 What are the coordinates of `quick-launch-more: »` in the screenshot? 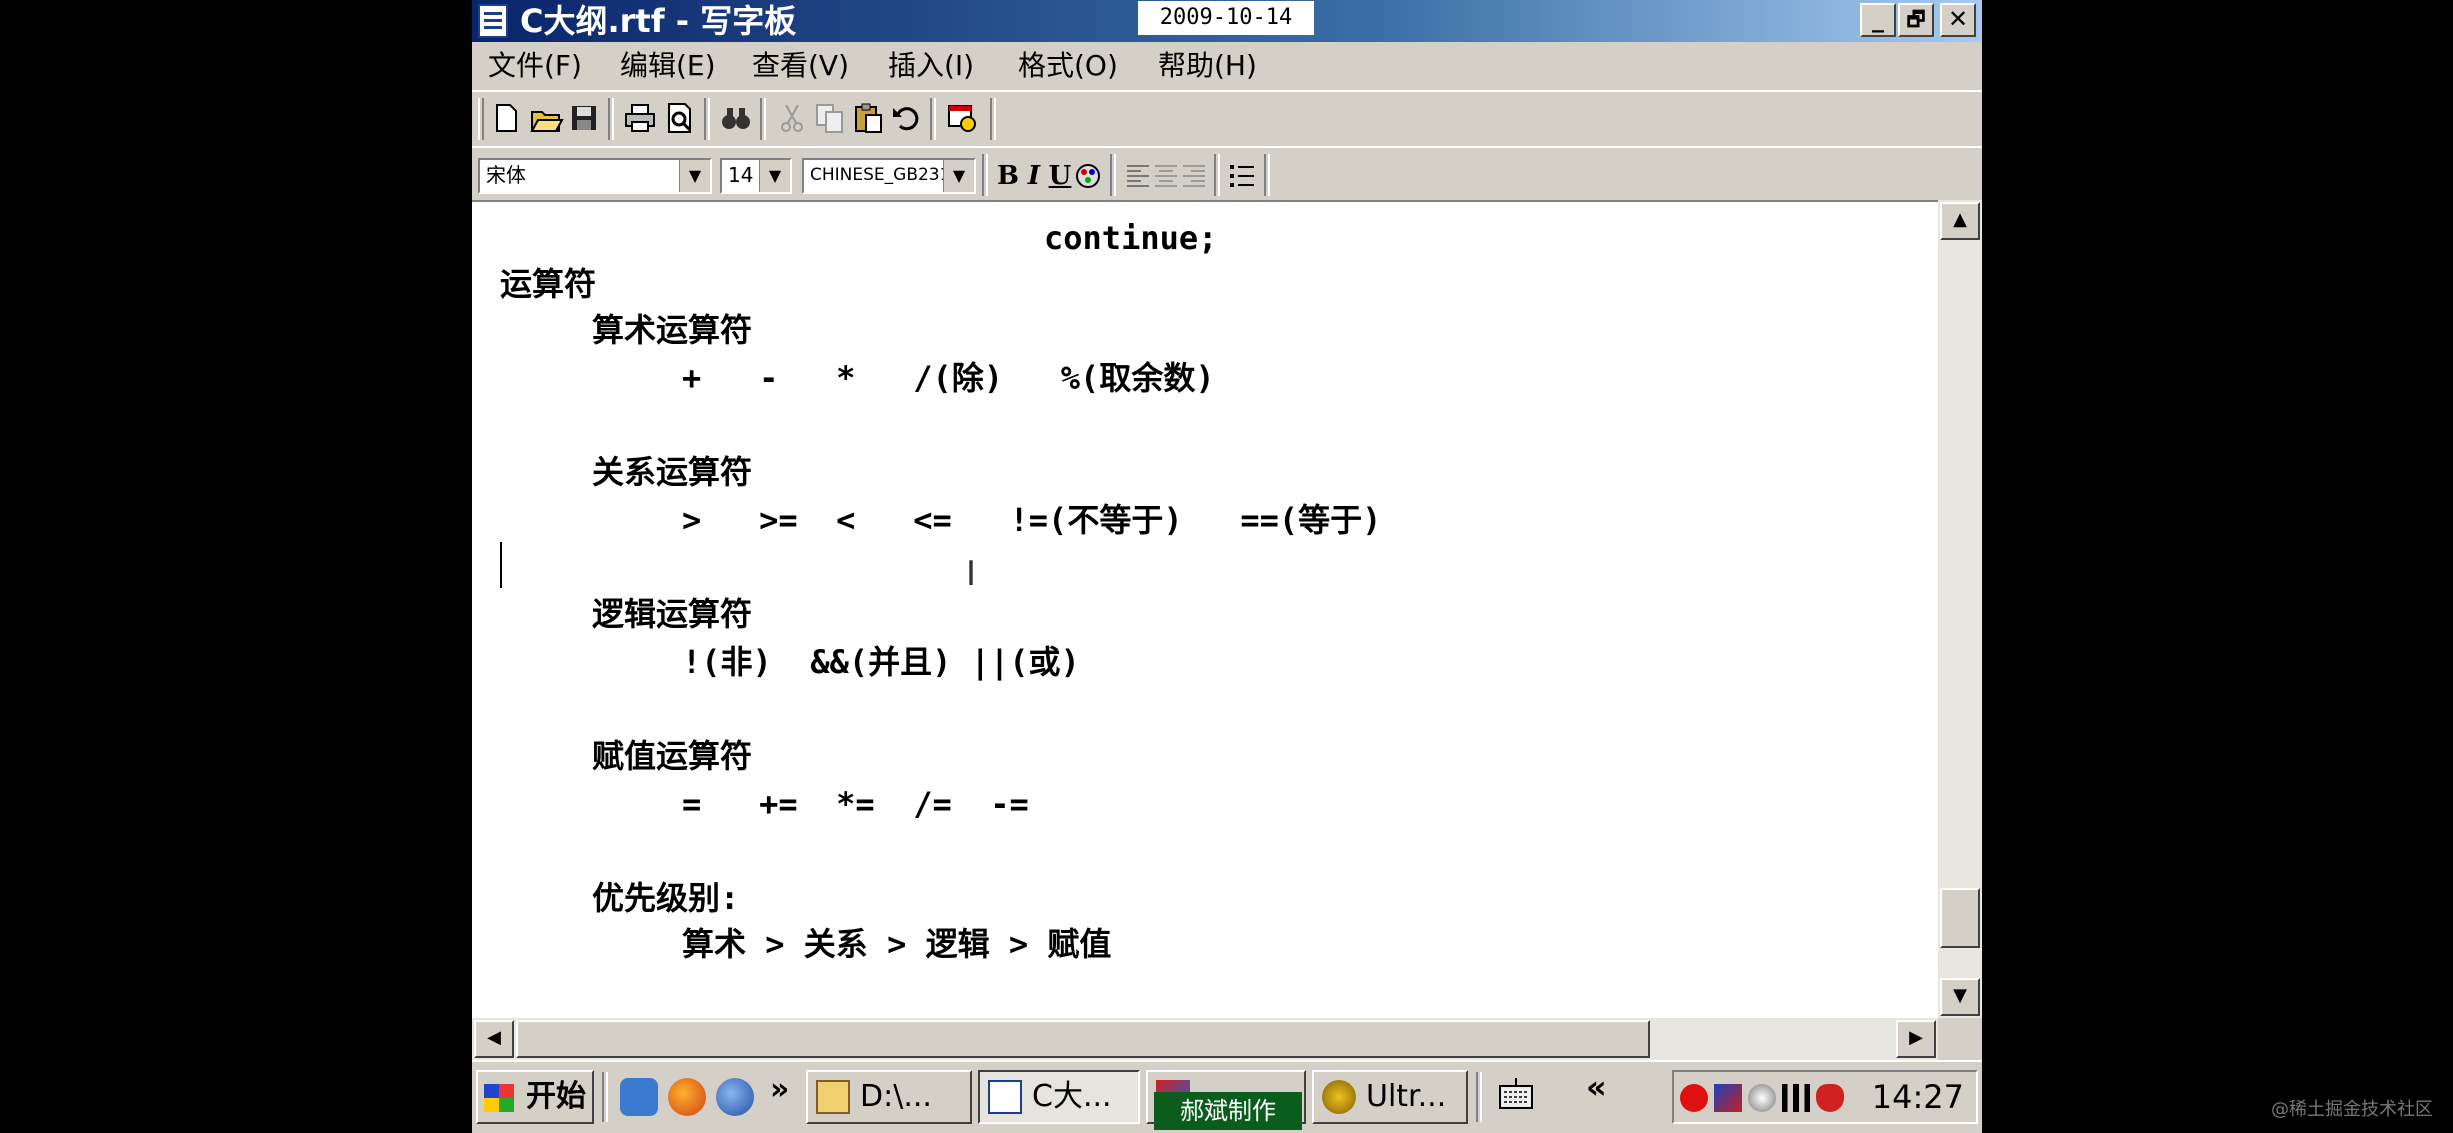 It's located at (779, 1089).